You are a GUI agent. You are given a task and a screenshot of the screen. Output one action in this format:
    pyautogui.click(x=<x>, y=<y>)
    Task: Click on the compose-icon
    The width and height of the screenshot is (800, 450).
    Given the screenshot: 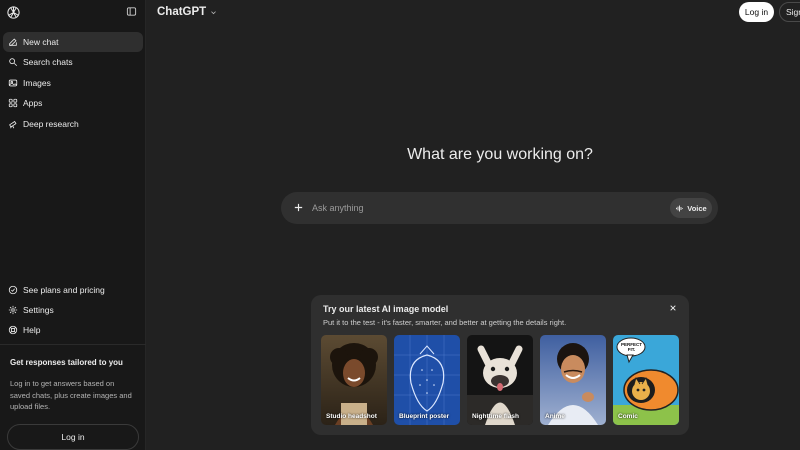 What is the action you would take?
    pyautogui.click(x=13, y=42)
    